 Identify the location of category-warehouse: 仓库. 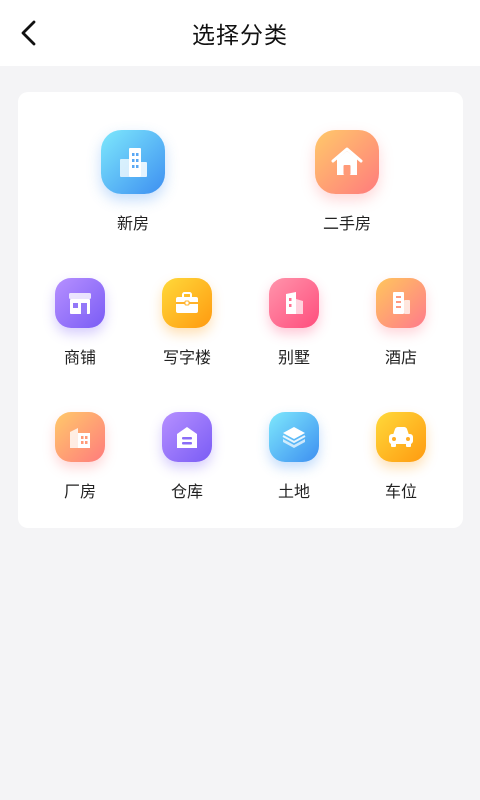
(187, 457).